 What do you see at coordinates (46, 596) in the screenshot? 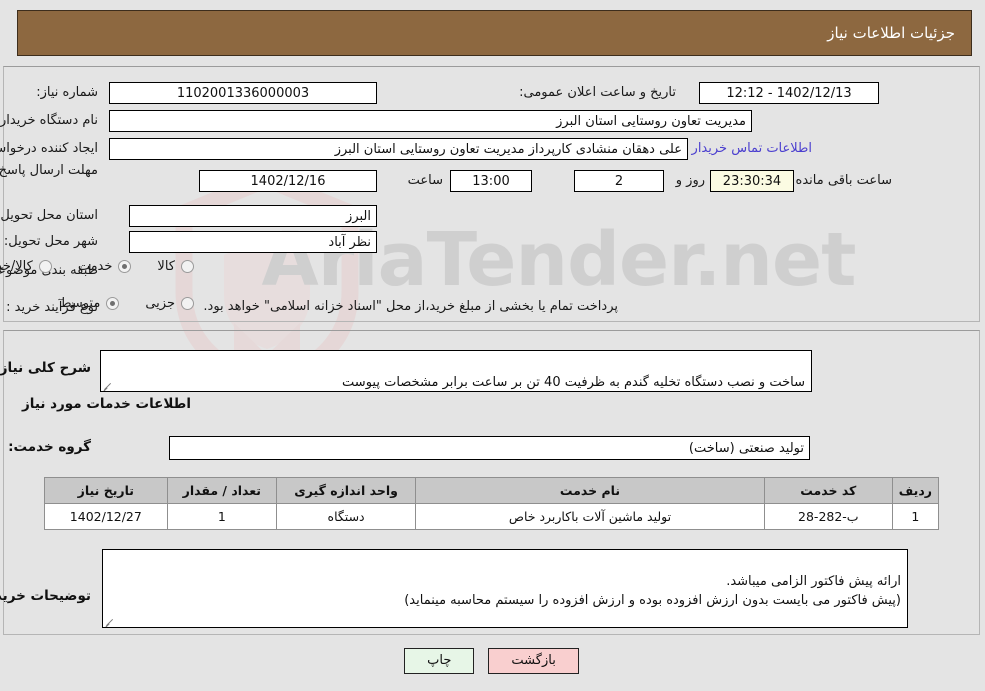
I see `label-buyer-notes: توضیحات خریدار:` at bounding box center [46, 596].